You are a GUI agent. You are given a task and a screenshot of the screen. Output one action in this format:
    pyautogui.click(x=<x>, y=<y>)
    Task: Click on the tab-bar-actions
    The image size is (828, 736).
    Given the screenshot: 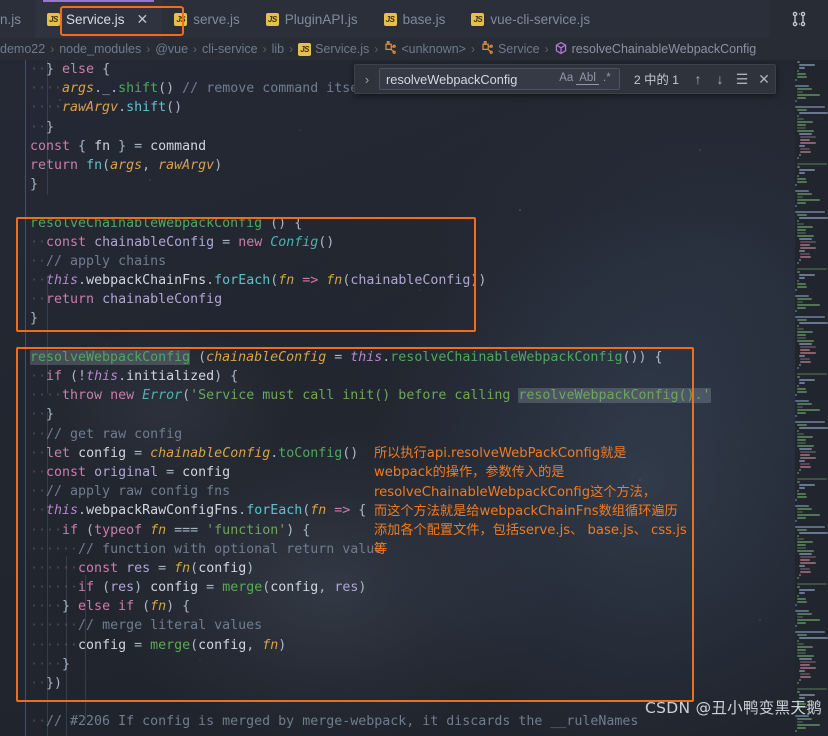 What is the action you would take?
    pyautogui.click(x=799, y=19)
    